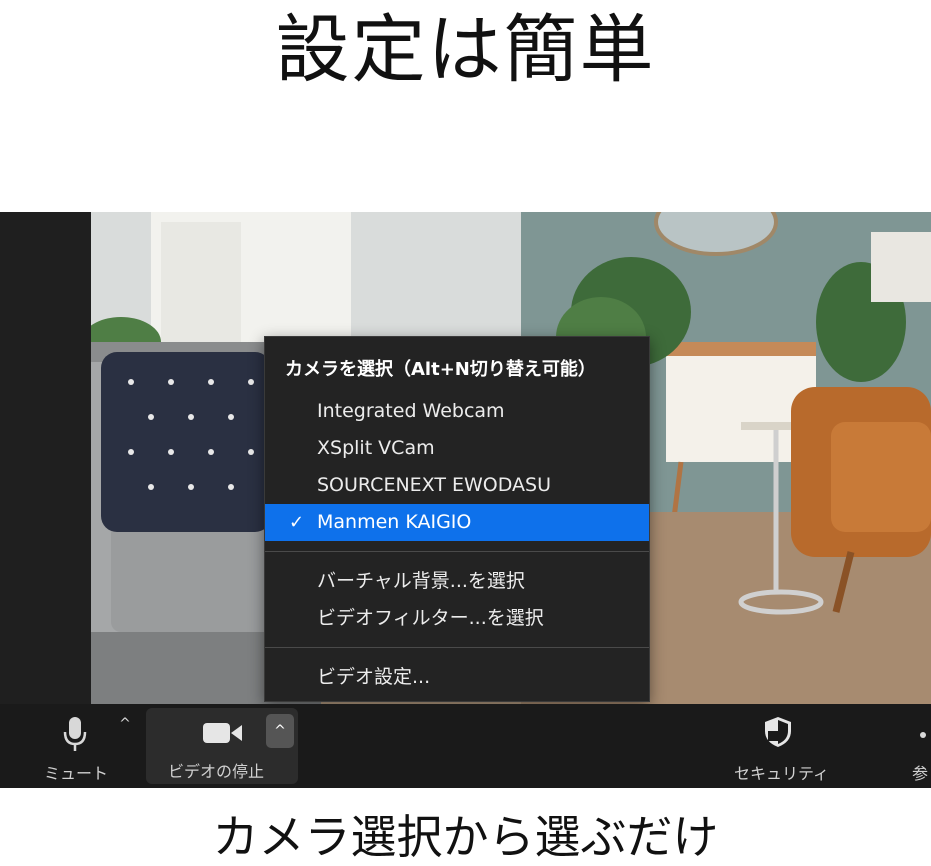  I want to click on camera-option-integrated-webcam: Integrated Webcam, so click(457, 411).